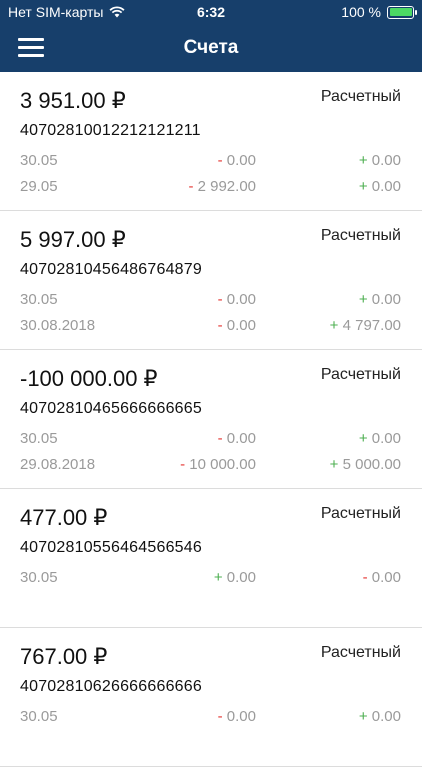 This screenshot has height=767, width=422. What do you see at coordinates (39, 186) in the screenshot?
I see `turnover-date: 29.05` at bounding box center [39, 186].